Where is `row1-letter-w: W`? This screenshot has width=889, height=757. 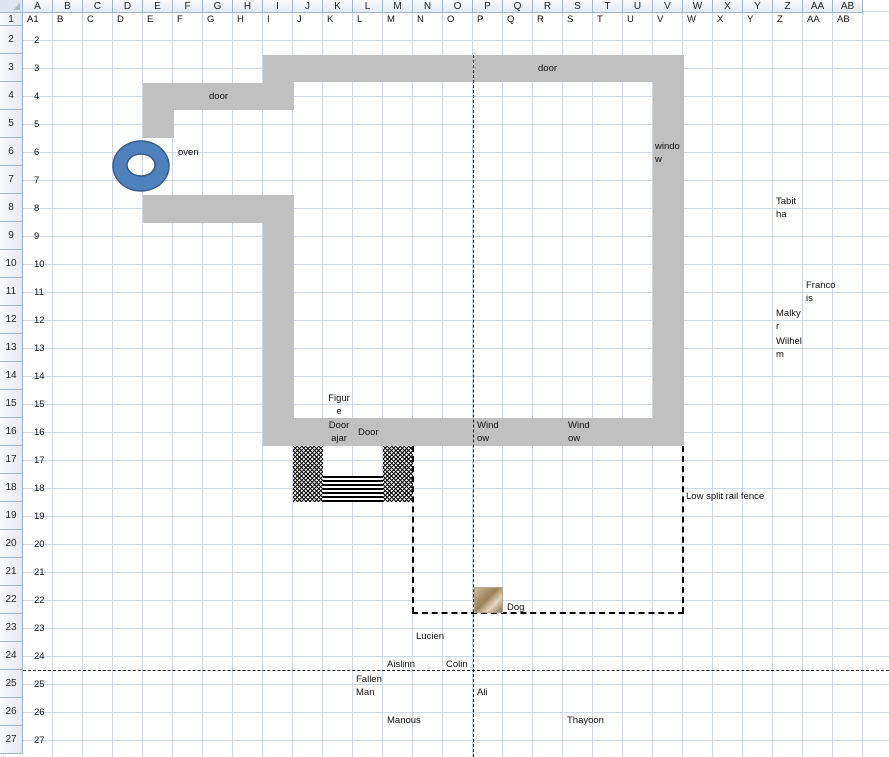 row1-letter-w: W is located at coordinates (691, 19).